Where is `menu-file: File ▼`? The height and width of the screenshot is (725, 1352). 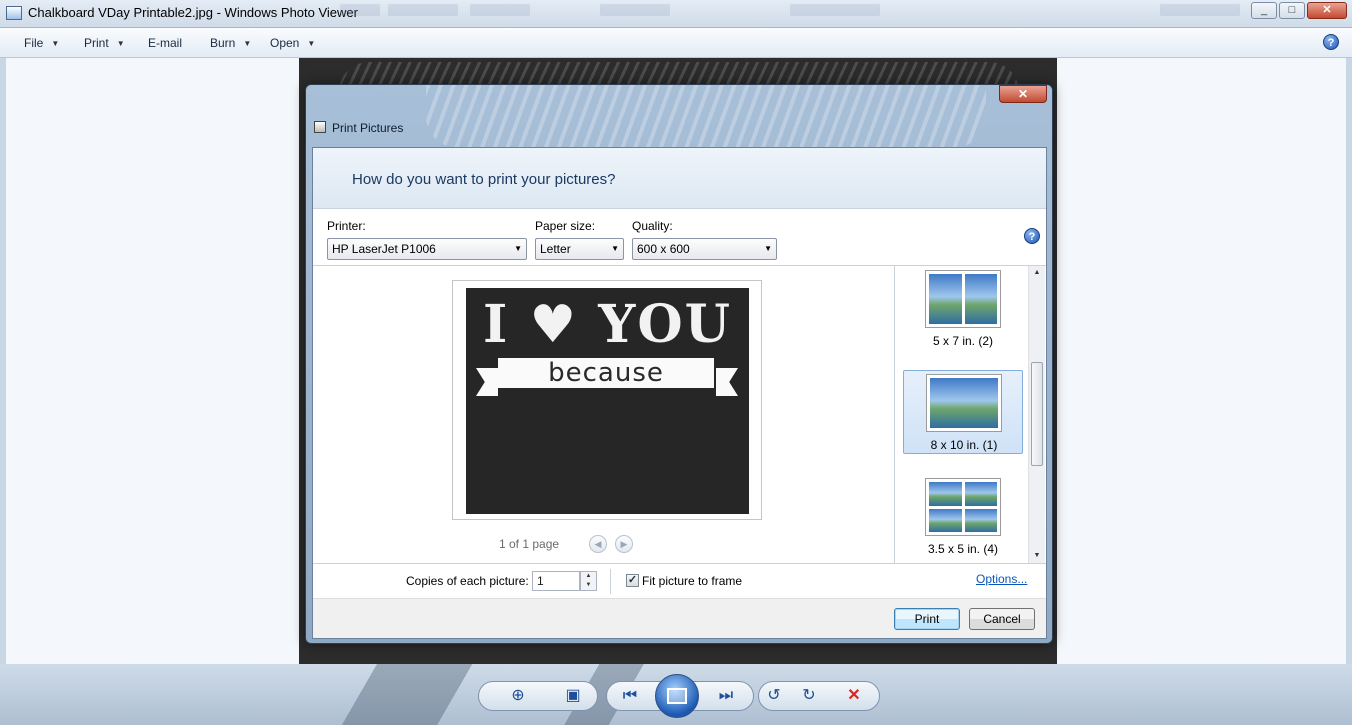
menu-file: File ▼ is located at coordinates (41, 43).